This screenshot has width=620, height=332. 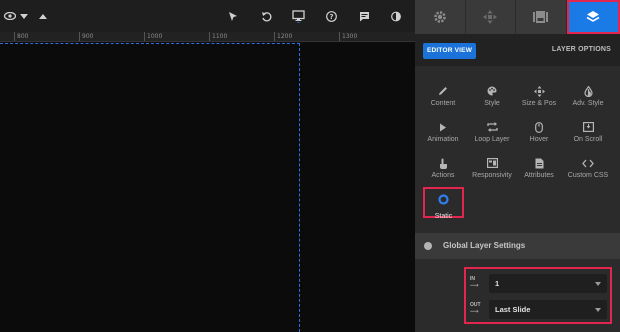 I want to click on caret-up-icon, so click(x=43, y=16).